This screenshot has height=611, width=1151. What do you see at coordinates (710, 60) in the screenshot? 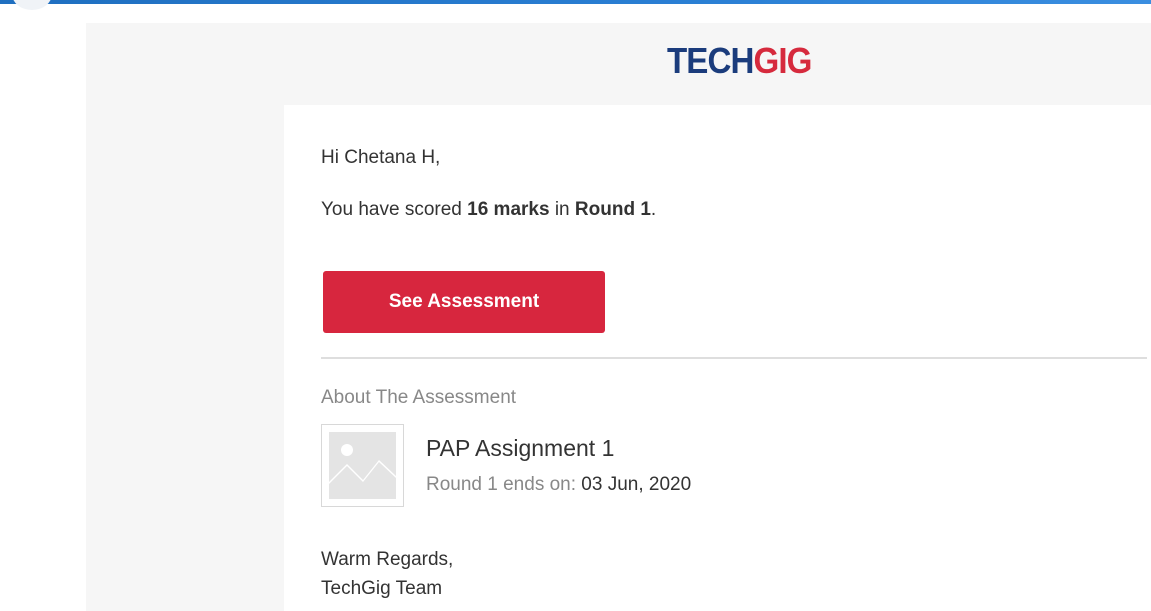
I see `logo-tech-text: TECH` at bounding box center [710, 60].